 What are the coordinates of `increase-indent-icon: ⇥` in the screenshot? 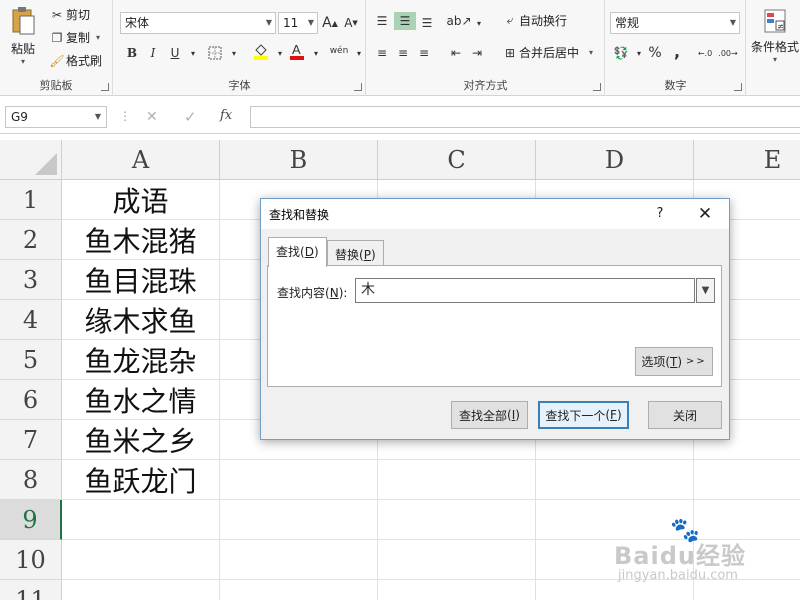 It's located at (477, 53).